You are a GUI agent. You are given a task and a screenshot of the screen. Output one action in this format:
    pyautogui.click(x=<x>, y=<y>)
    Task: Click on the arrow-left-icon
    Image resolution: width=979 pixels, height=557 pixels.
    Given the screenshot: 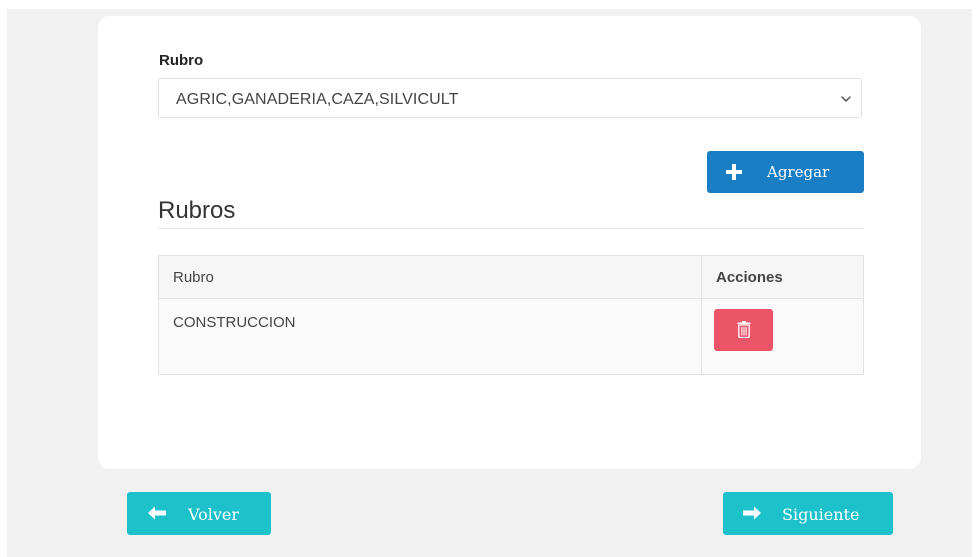 What is the action you would take?
    pyautogui.click(x=157, y=513)
    